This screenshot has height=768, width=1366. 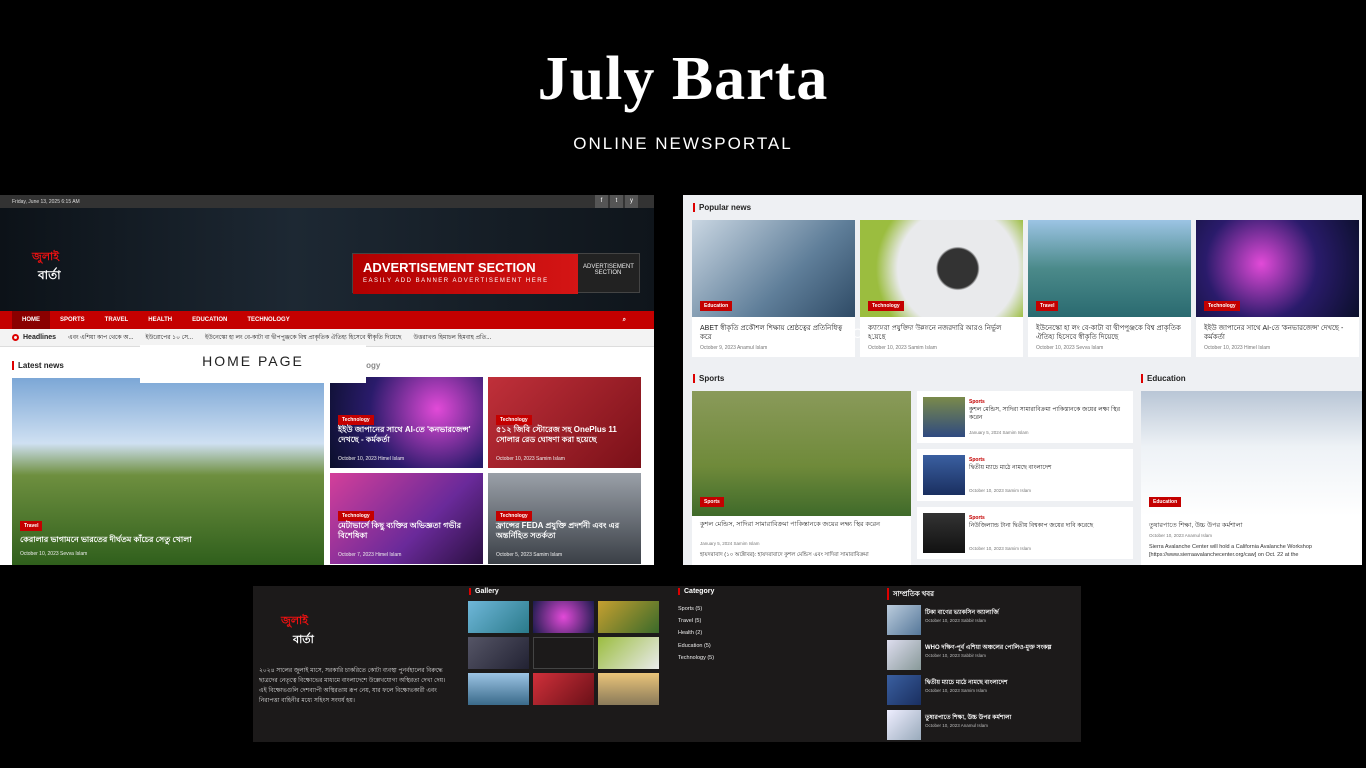 What do you see at coordinates (46, 202) in the screenshot?
I see `date-text: Friday, June 13, 2025 6:15 AM` at bounding box center [46, 202].